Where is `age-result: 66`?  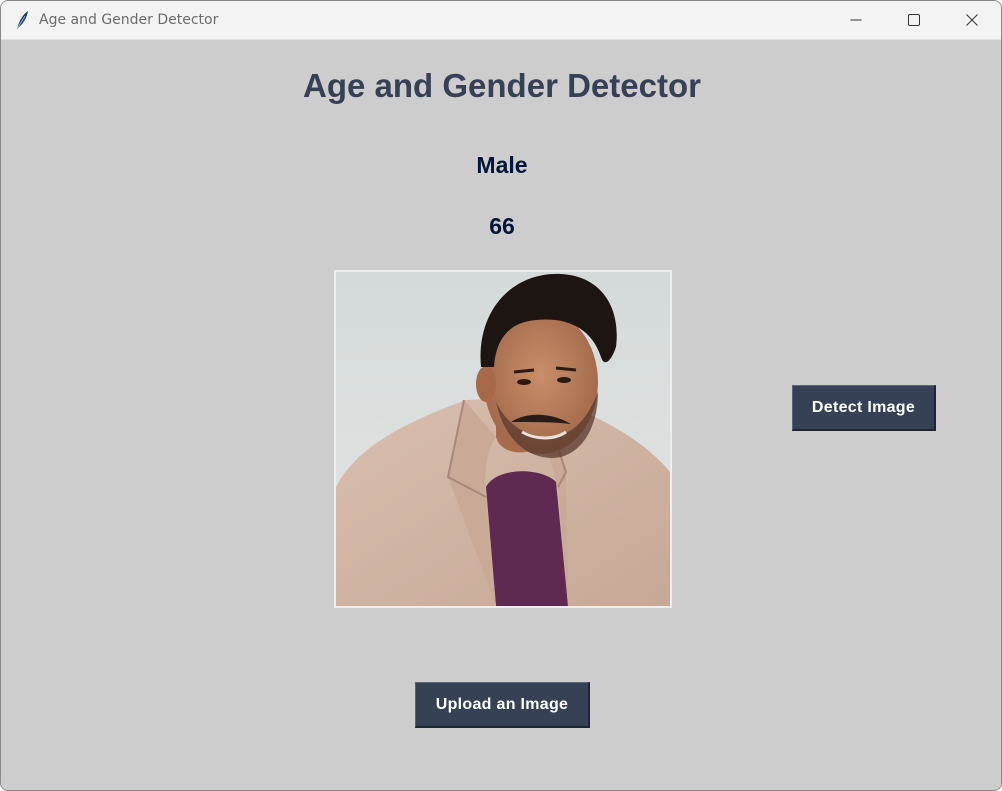
age-result: 66 is located at coordinates (502, 226).